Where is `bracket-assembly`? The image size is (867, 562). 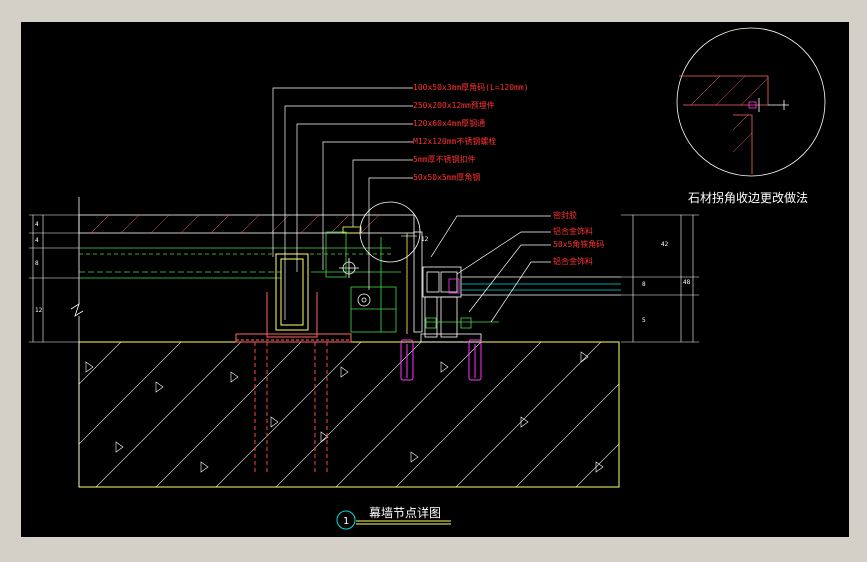 bracket-assembly is located at coordinates (366, 280).